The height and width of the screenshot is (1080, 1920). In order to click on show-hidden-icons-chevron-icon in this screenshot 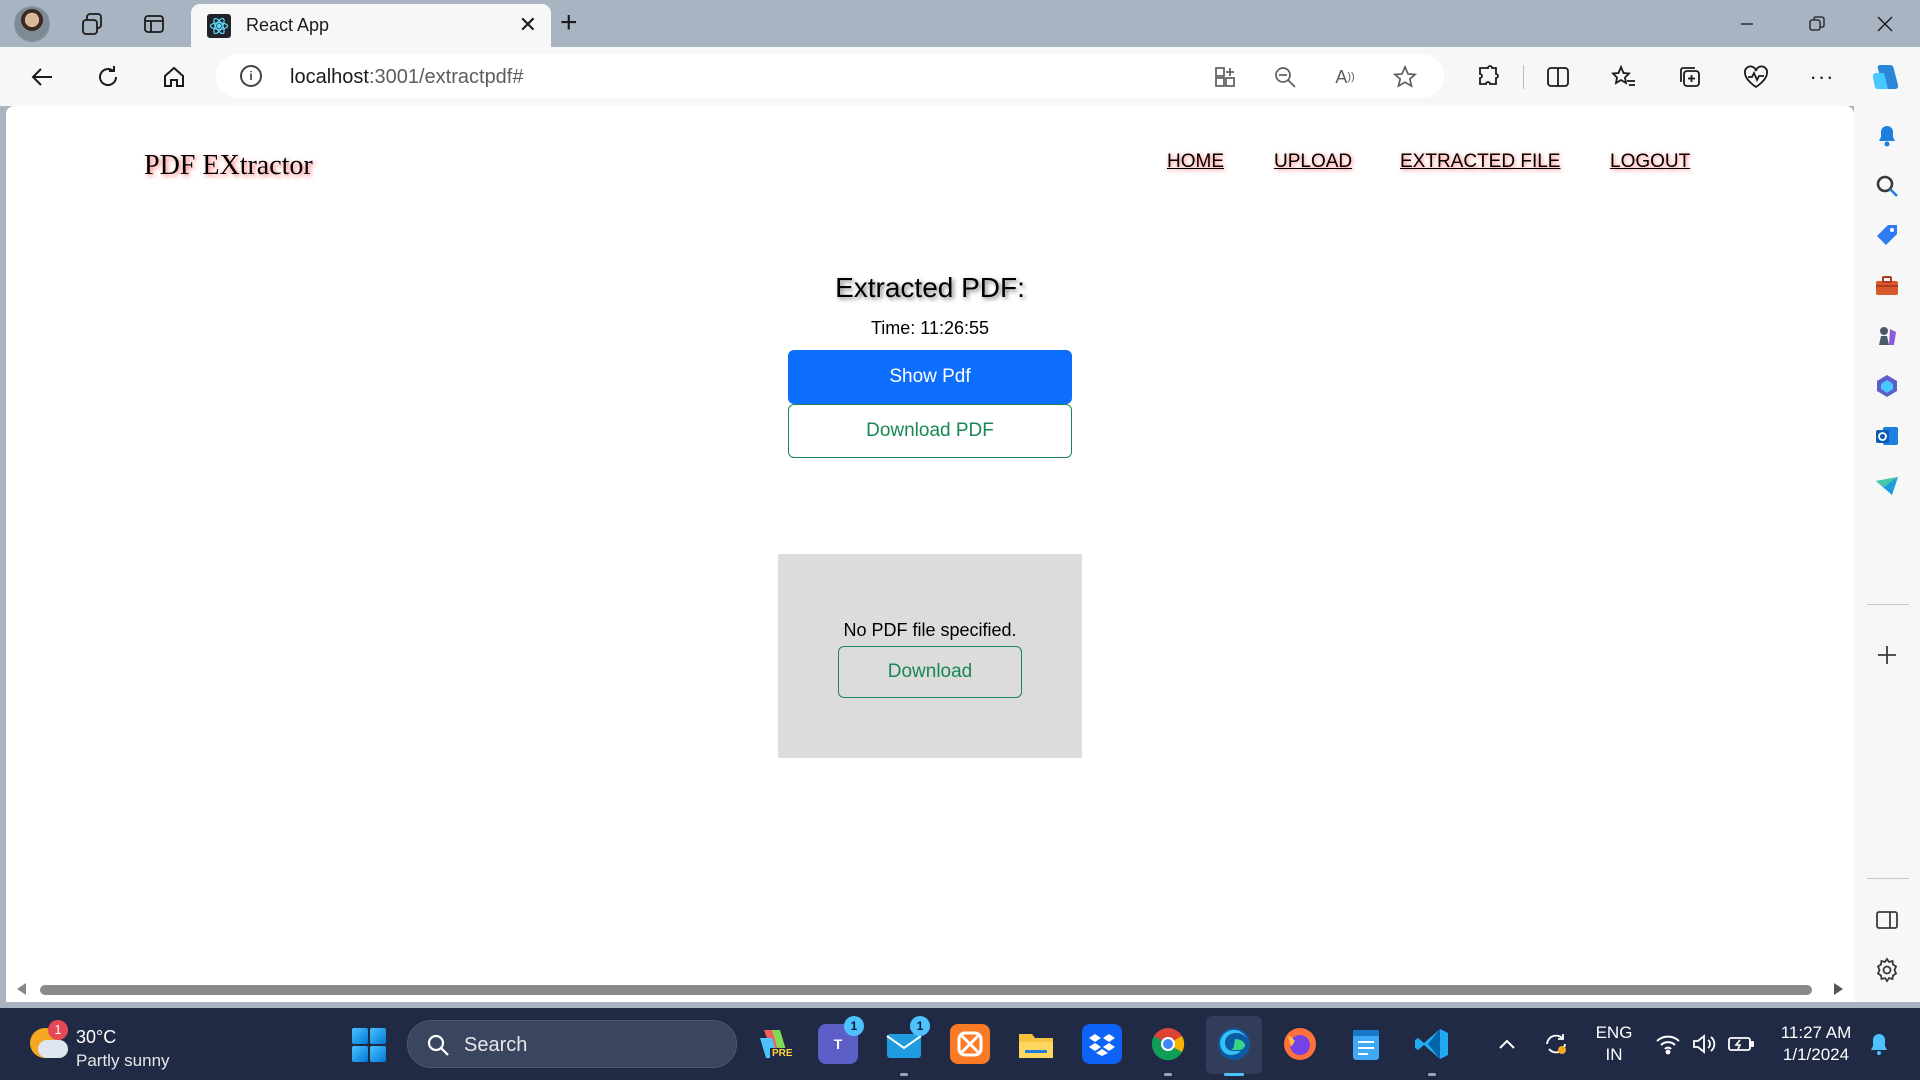, I will do `click(1507, 1044)`.